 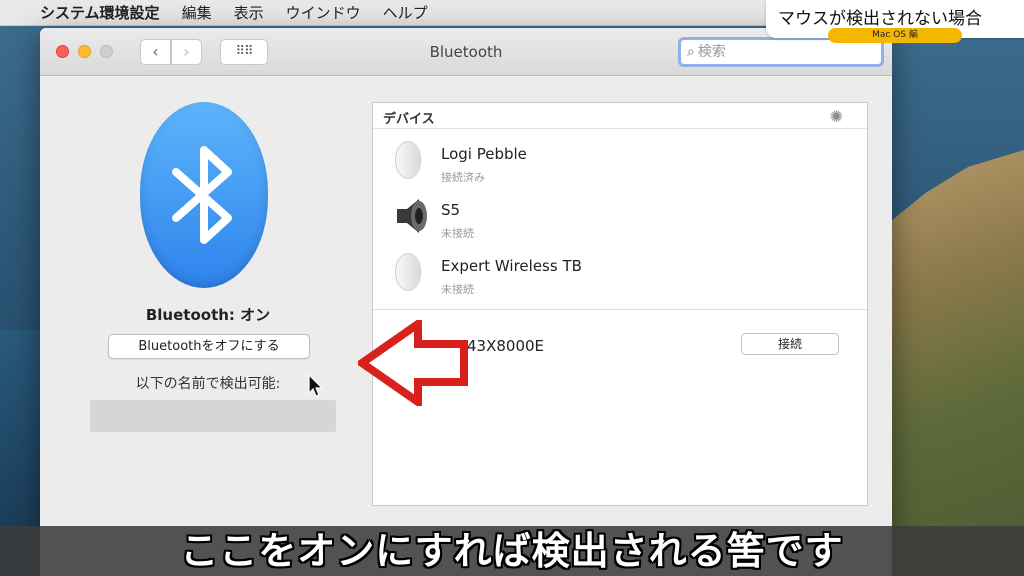 I want to click on other-device-name: 43X8000E, so click(x=506, y=346).